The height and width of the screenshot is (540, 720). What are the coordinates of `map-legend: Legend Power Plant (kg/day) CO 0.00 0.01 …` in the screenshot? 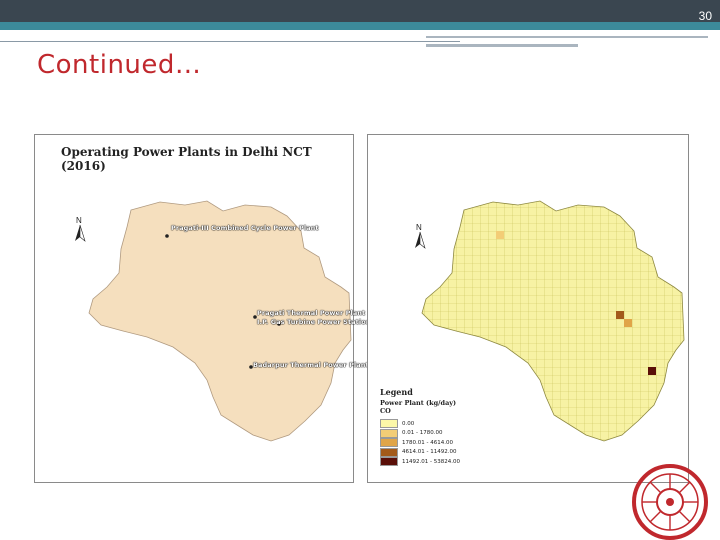 It's located at (420, 427).